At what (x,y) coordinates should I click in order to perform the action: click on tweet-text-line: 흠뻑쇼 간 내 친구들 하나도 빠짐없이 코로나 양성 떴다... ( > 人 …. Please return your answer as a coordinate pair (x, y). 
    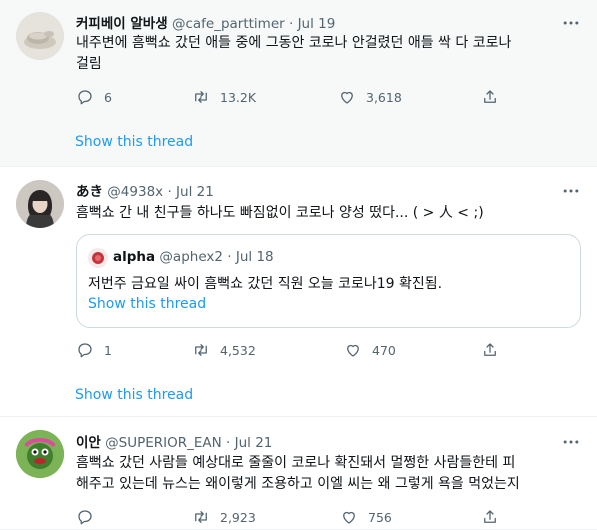
    Looking at the image, I should click on (280, 213).